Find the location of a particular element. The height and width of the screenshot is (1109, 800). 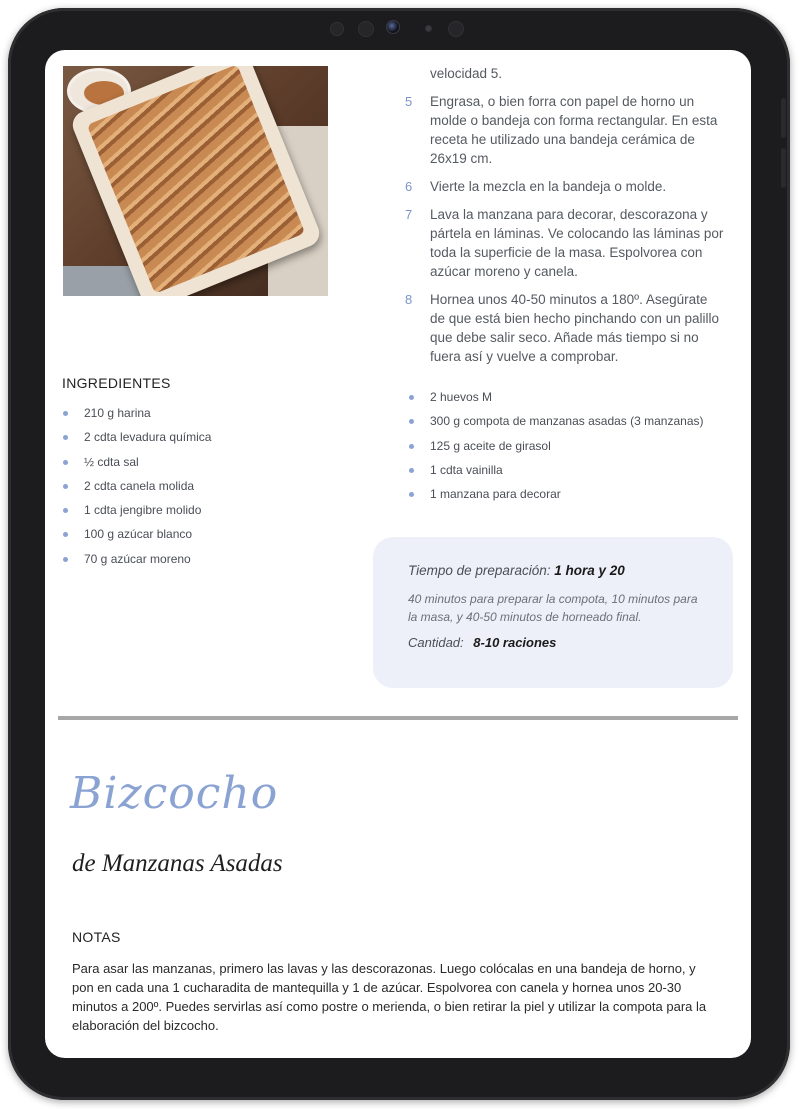

step-number: 8 is located at coordinates (409, 299).